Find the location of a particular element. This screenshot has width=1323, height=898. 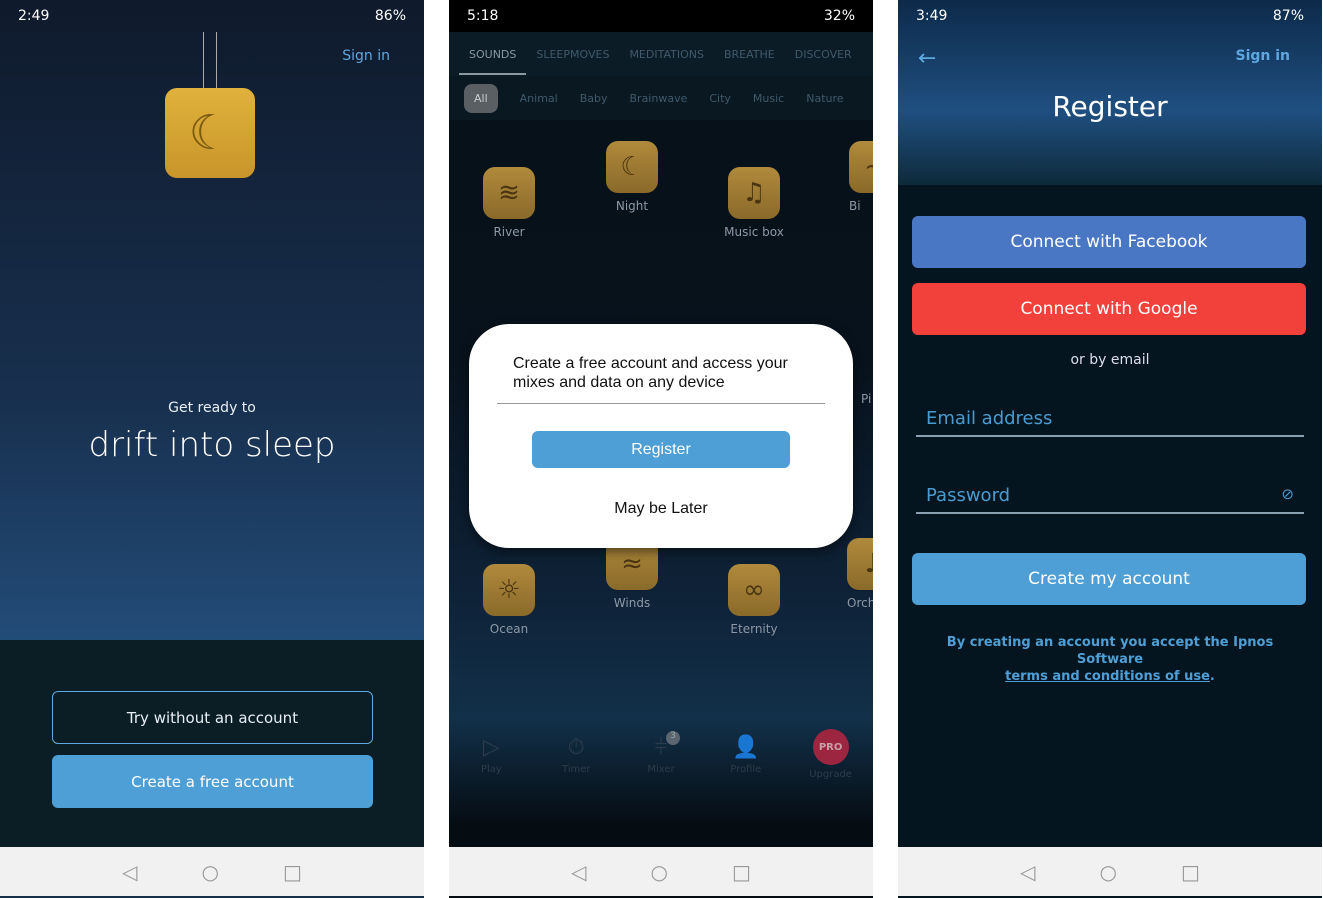

chip-nature: Nature is located at coordinates (824, 98).